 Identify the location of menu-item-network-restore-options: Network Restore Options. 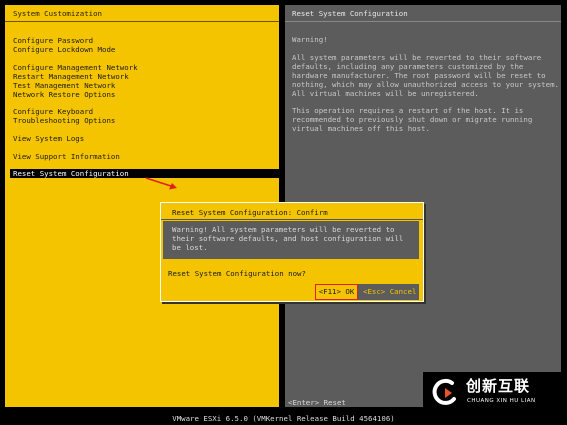
(64, 94).